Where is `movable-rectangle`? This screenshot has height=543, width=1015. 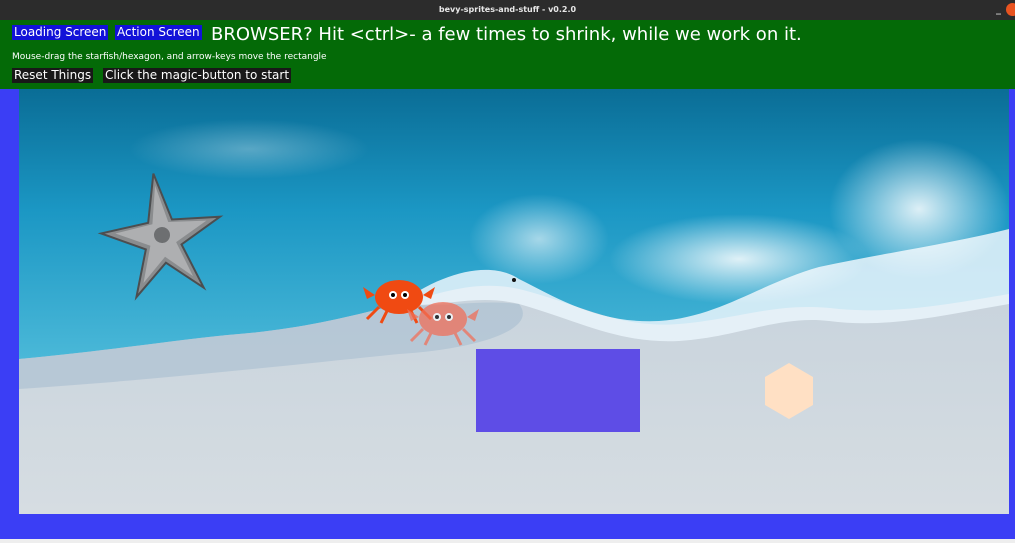 movable-rectangle is located at coordinates (558, 390).